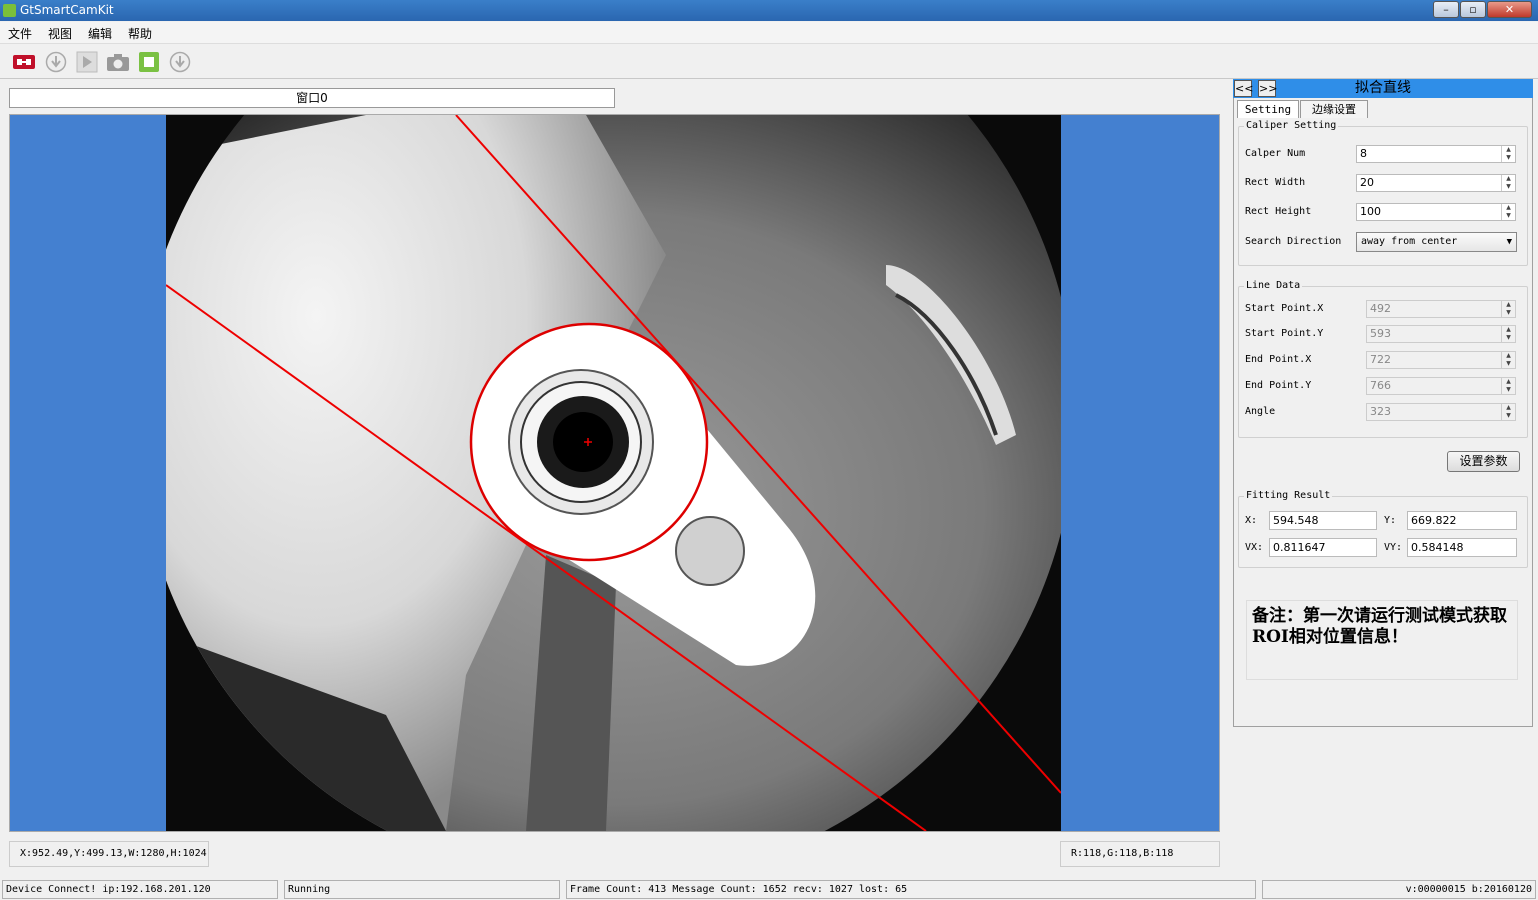 The width and height of the screenshot is (1538, 900). I want to click on fitting-result-title: Fitting Result, so click(1288, 495).